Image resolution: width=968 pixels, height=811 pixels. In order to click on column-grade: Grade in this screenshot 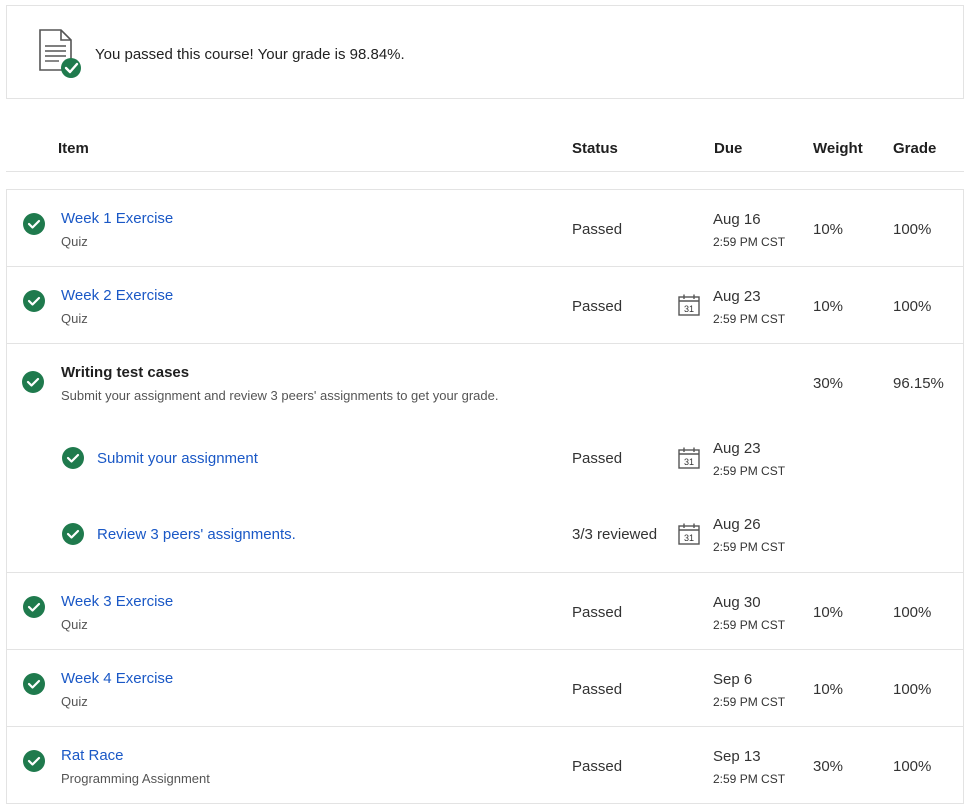, I will do `click(915, 148)`.